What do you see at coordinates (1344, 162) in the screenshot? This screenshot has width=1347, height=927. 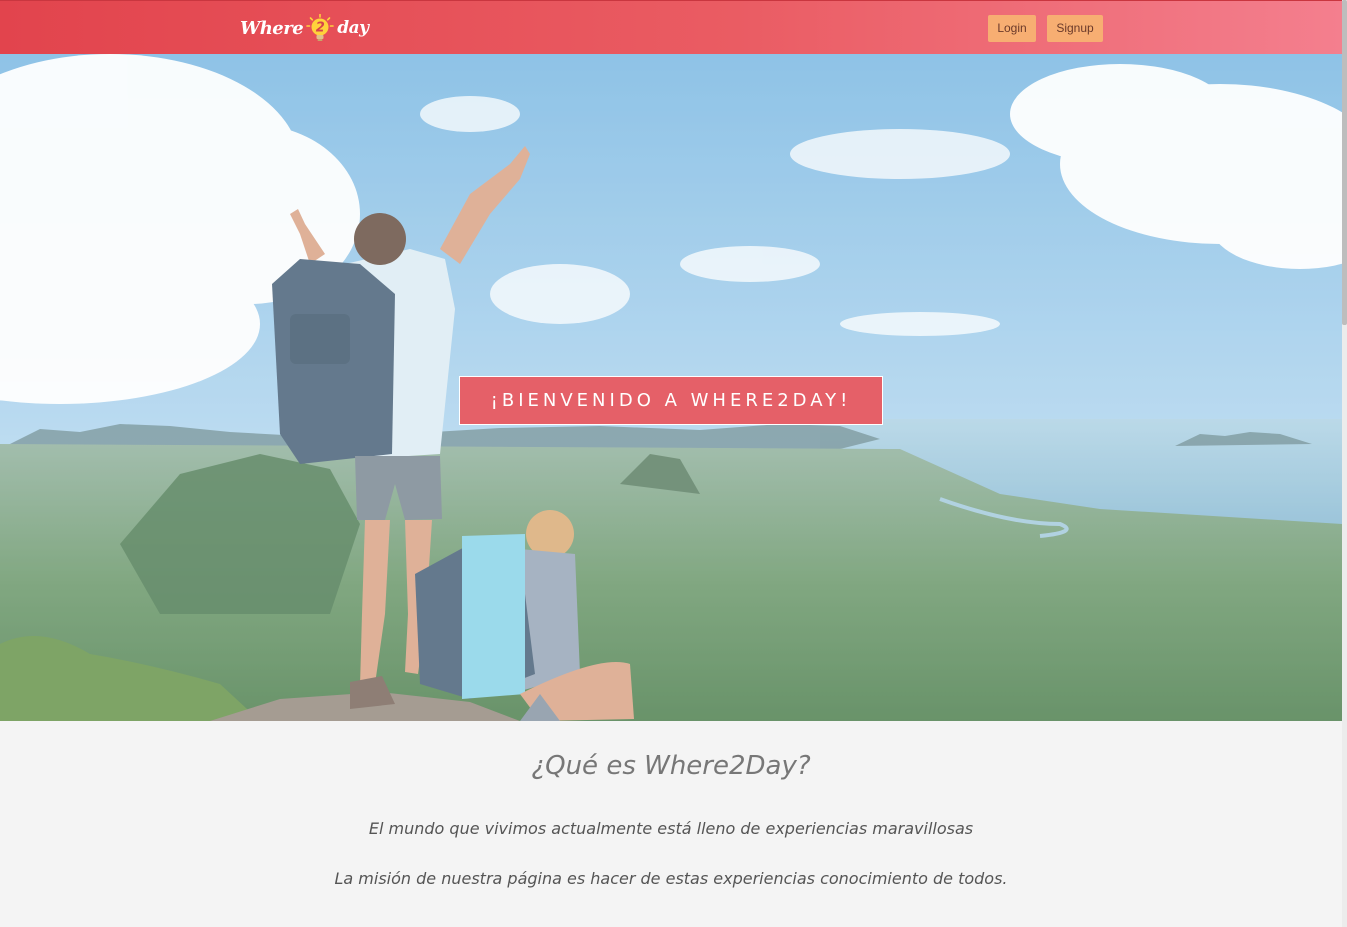 I see `scrollbar-thumb` at bounding box center [1344, 162].